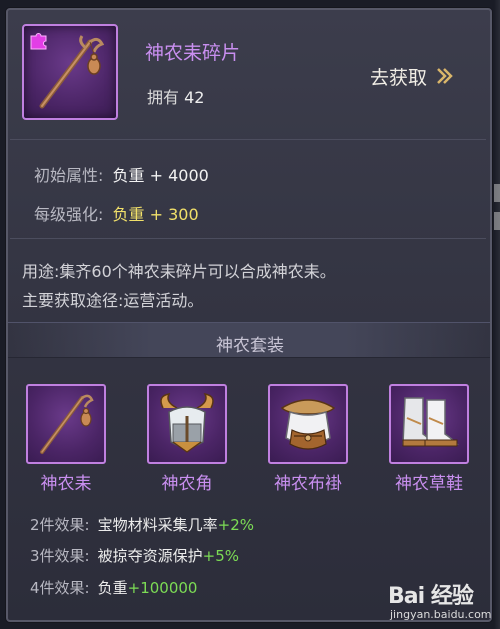 This screenshot has height=629, width=500. I want to click on usage-text: 用途:集齐60个神农耒碎片可以合成神农耒。, so click(179, 271).